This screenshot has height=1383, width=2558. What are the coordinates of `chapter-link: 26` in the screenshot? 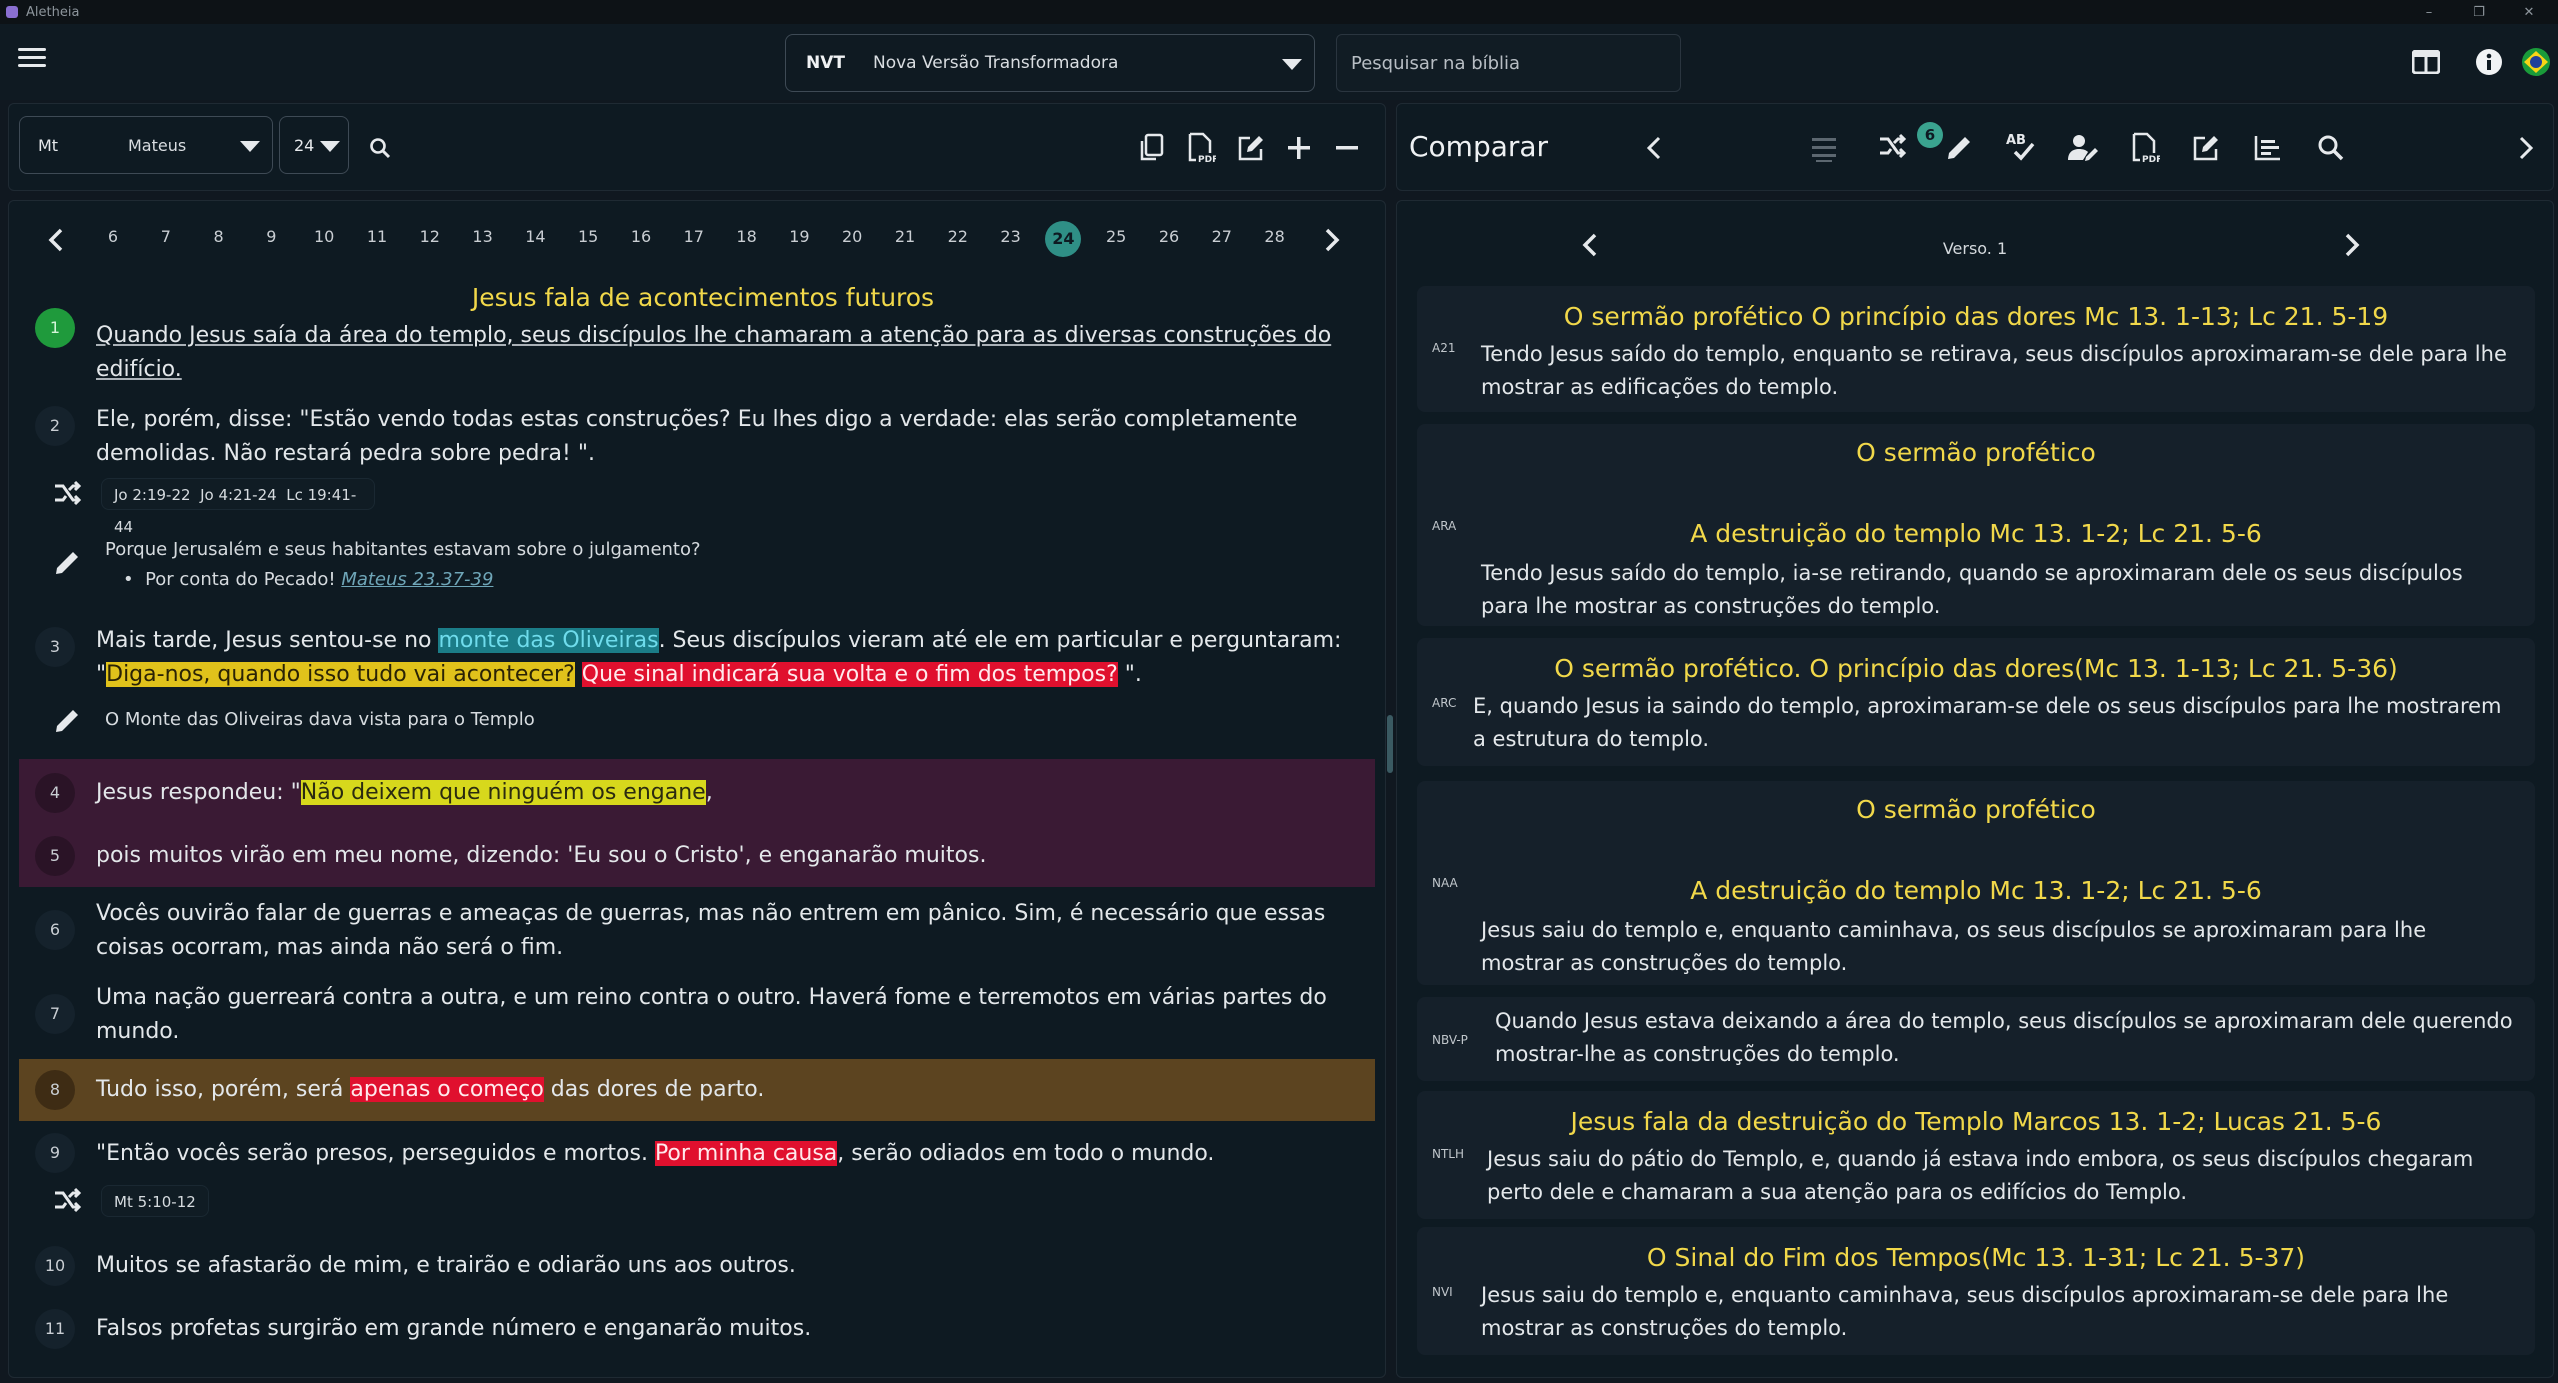 It's located at (1169, 236).